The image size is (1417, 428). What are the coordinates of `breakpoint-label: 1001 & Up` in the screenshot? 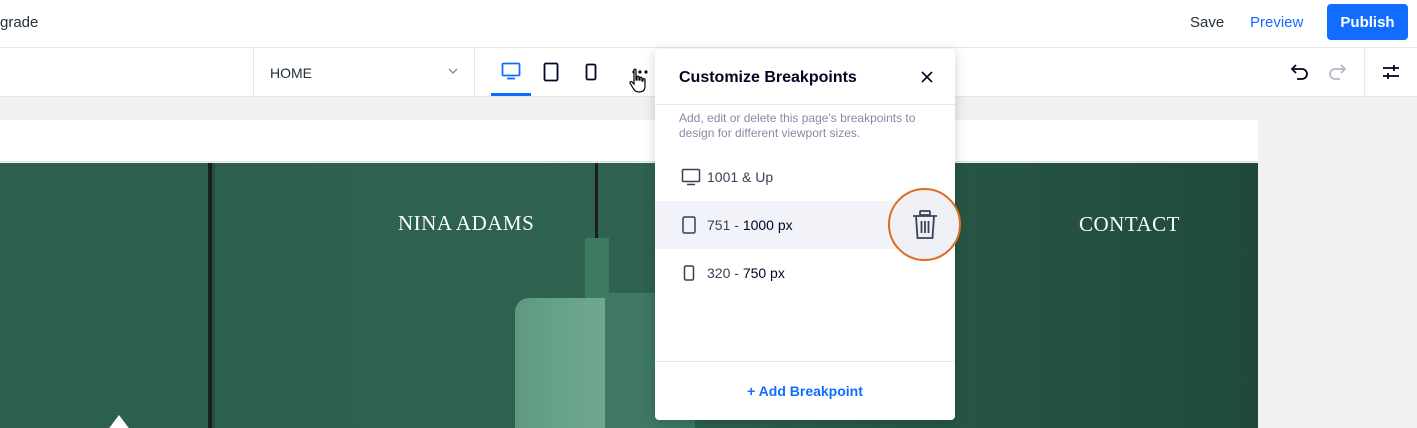 It's located at (740, 177).